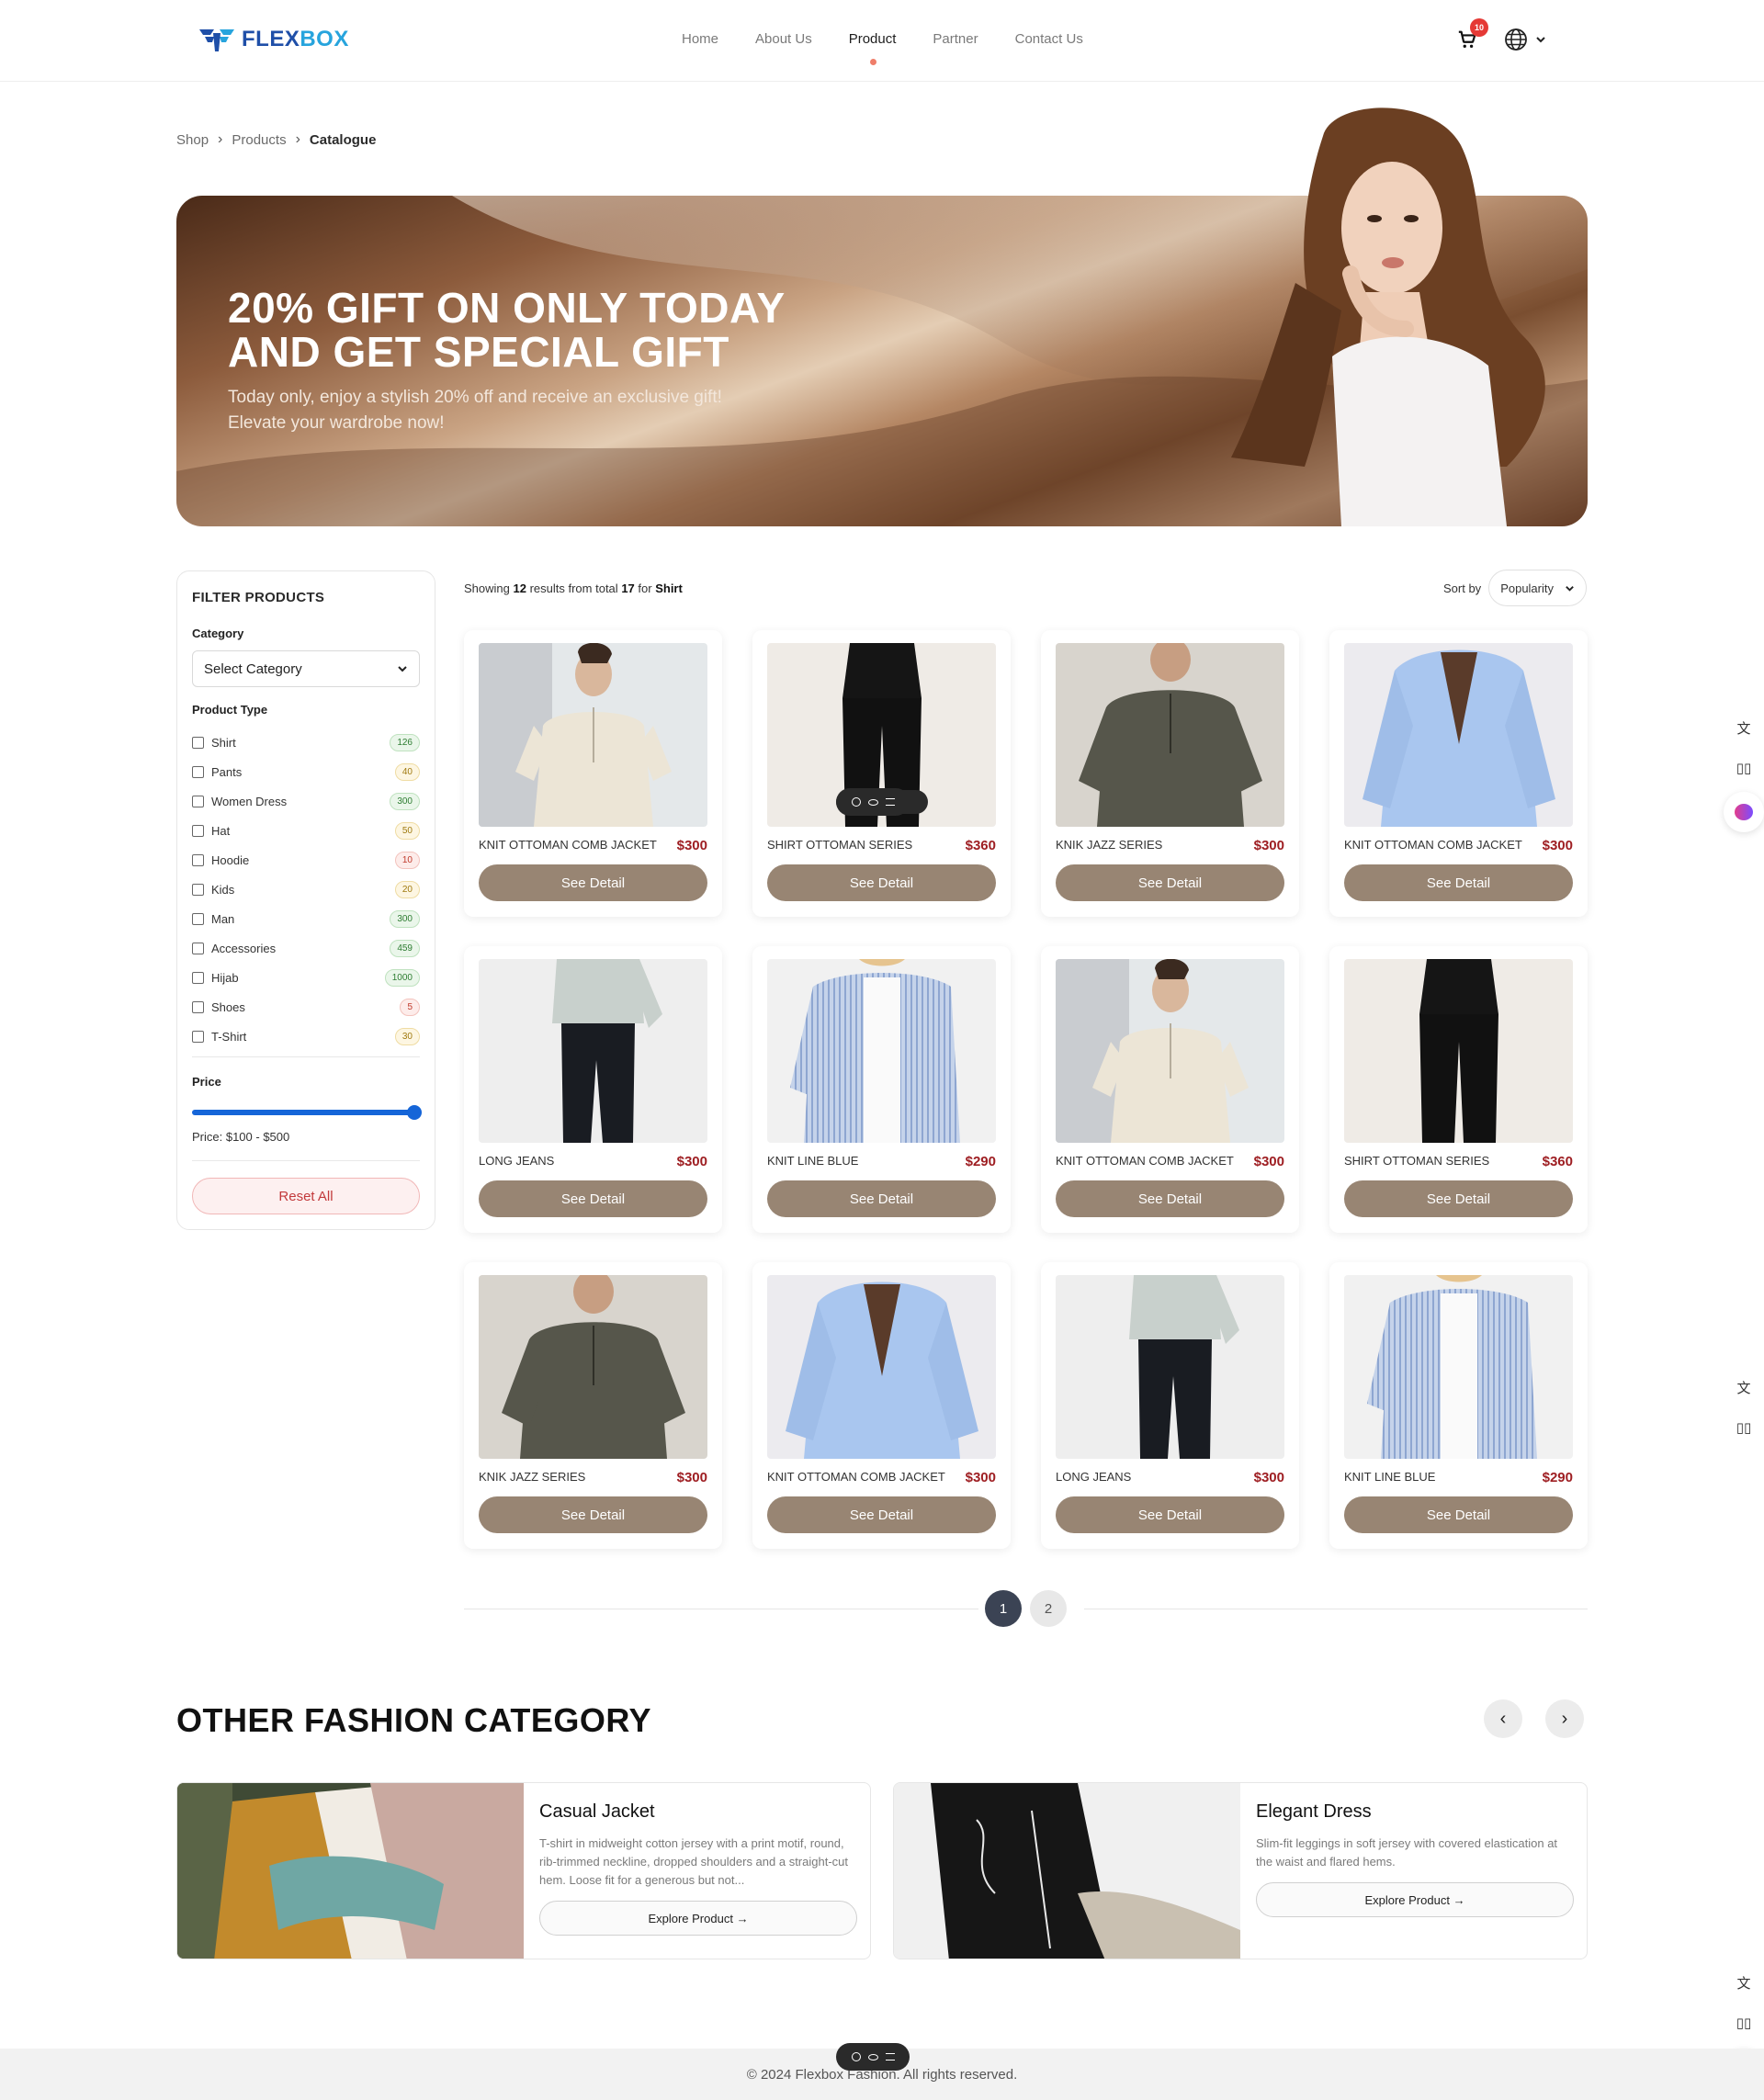 The height and width of the screenshot is (2100, 1764). What do you see at coordinates (306, 830) in the screenshot?
I see `product-type-option: Hat 50` at bounding box center [306, 830].